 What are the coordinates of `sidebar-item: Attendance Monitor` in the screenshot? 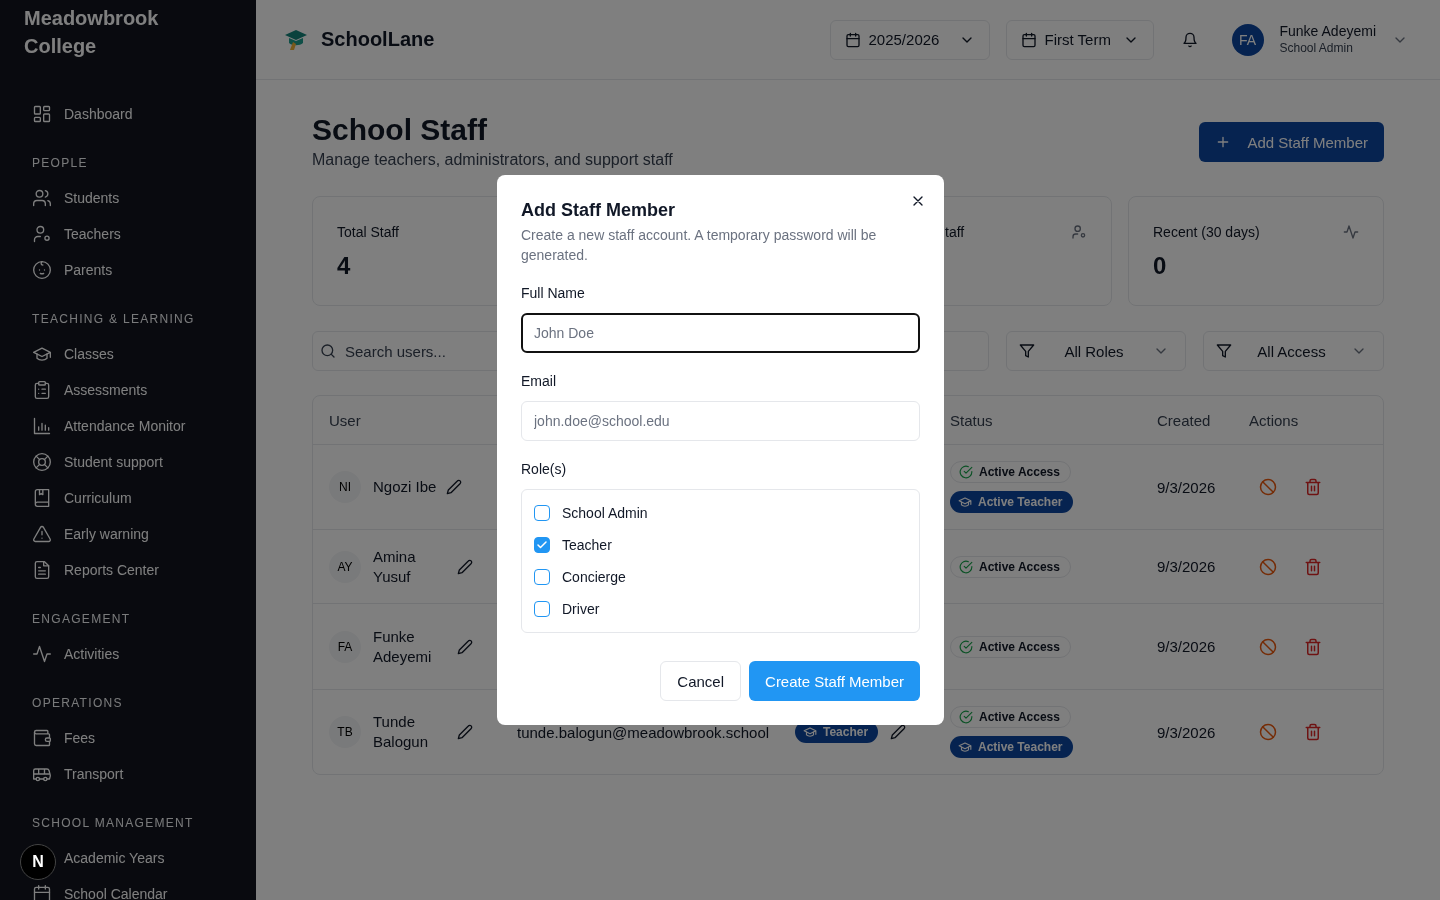 It's located at (128, 426).